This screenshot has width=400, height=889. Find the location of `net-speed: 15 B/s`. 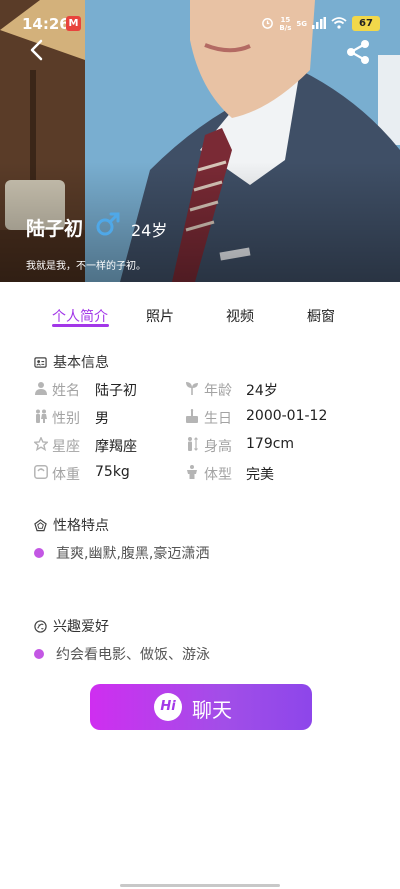

net-speed: 15 B/s is located at coordinates (285, 24).